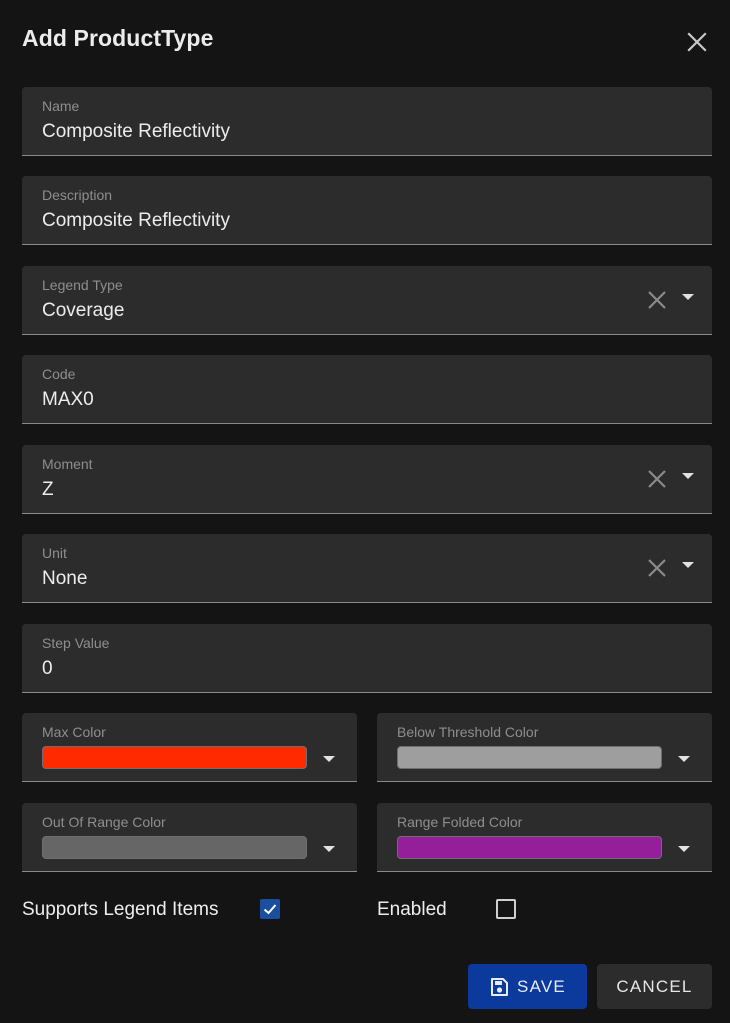 This screenshot has width=730, height=1023. Describe the element at coordinates (83, 310) in the screenshot. I see `legend-type-value: Coverage` at that location.